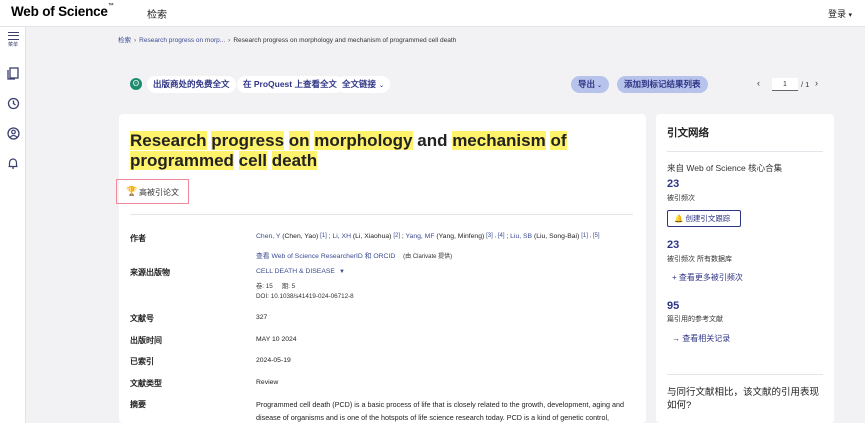 The width and height of the screenshot is (865, 423). I want to click on bell-icon, so click(13, 163).